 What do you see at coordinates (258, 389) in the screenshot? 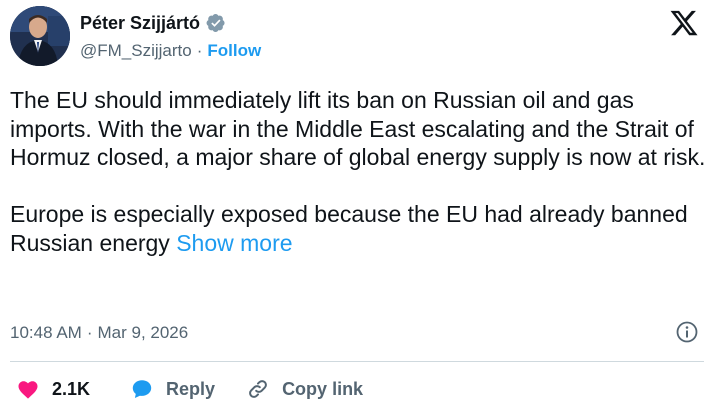
I see `link-icon` at bounding box center [258, 389].